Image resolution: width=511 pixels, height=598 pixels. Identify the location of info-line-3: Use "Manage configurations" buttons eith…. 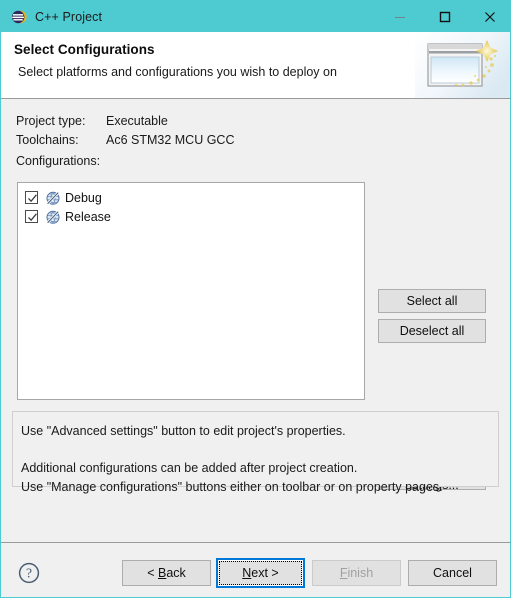
(232, 487).